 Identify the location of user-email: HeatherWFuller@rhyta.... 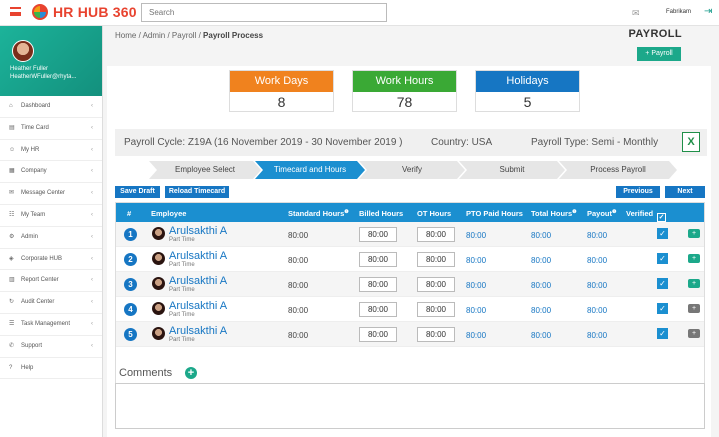
(43, 77).